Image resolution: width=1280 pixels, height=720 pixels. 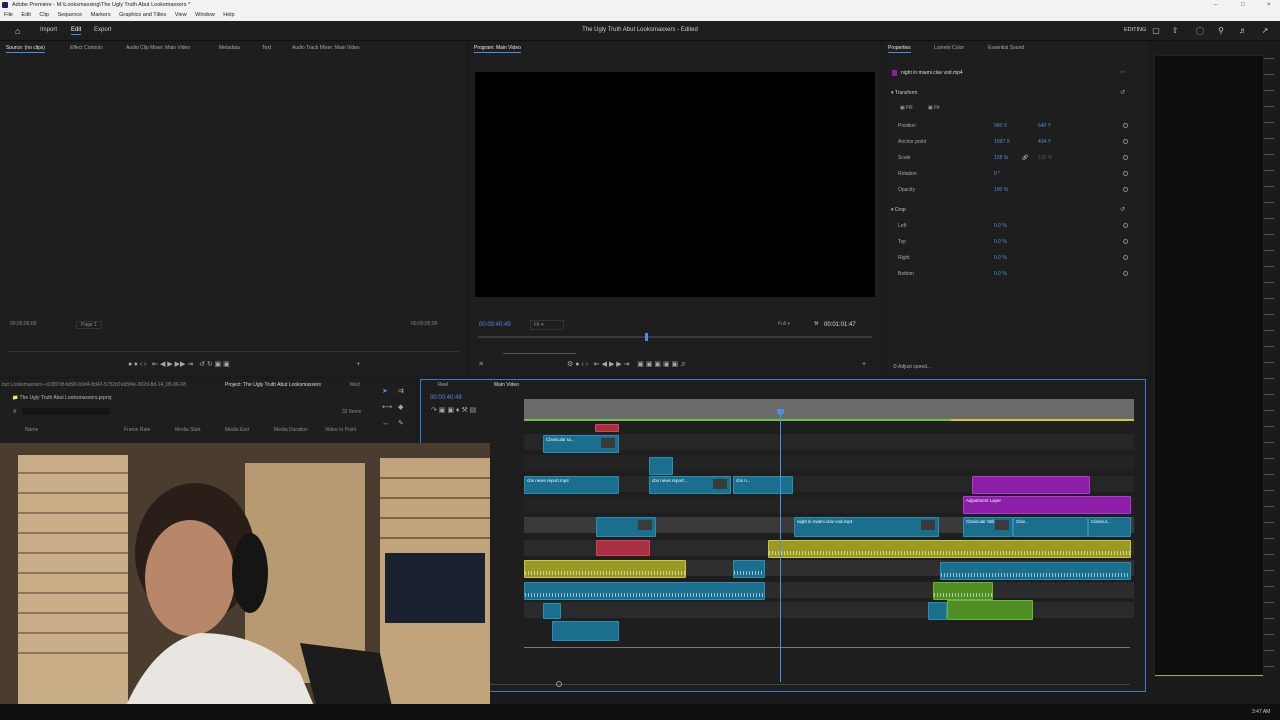 I want to click on maximize-icon: □, so click(x=1243, y=5).